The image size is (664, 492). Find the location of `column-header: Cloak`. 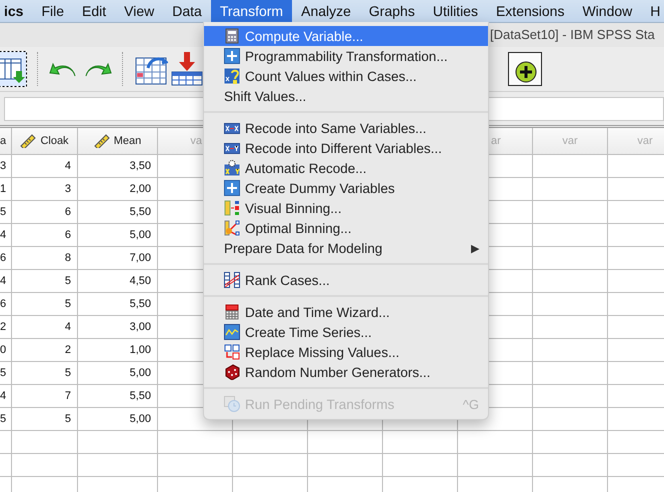

column-header: Cloak is located at coordinates (54, 141).